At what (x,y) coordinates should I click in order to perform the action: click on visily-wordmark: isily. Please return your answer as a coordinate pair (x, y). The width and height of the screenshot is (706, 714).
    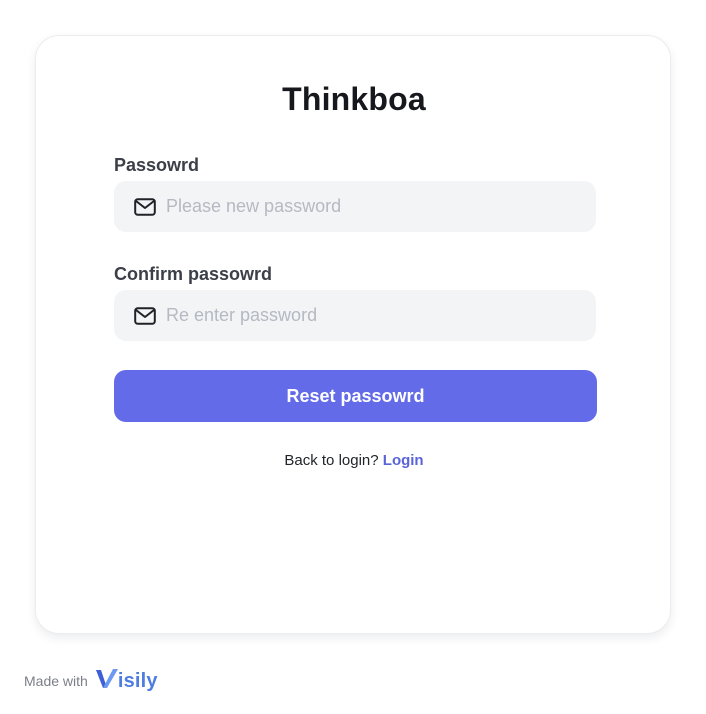
    Looking at the image, I should click on (137, 680).